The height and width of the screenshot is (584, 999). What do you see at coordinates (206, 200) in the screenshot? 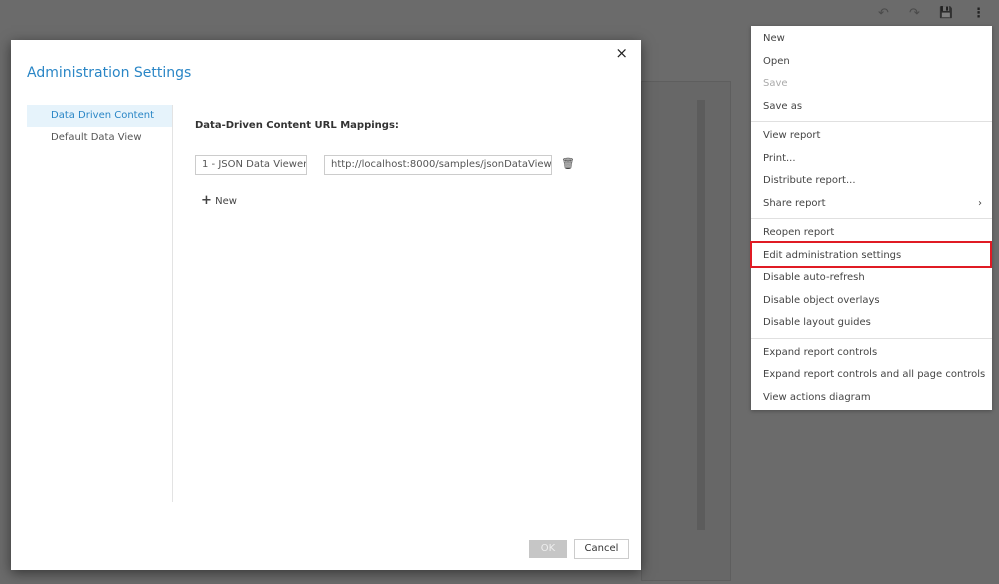
I see `plus-icon: +` at bounding box center [206, 200].